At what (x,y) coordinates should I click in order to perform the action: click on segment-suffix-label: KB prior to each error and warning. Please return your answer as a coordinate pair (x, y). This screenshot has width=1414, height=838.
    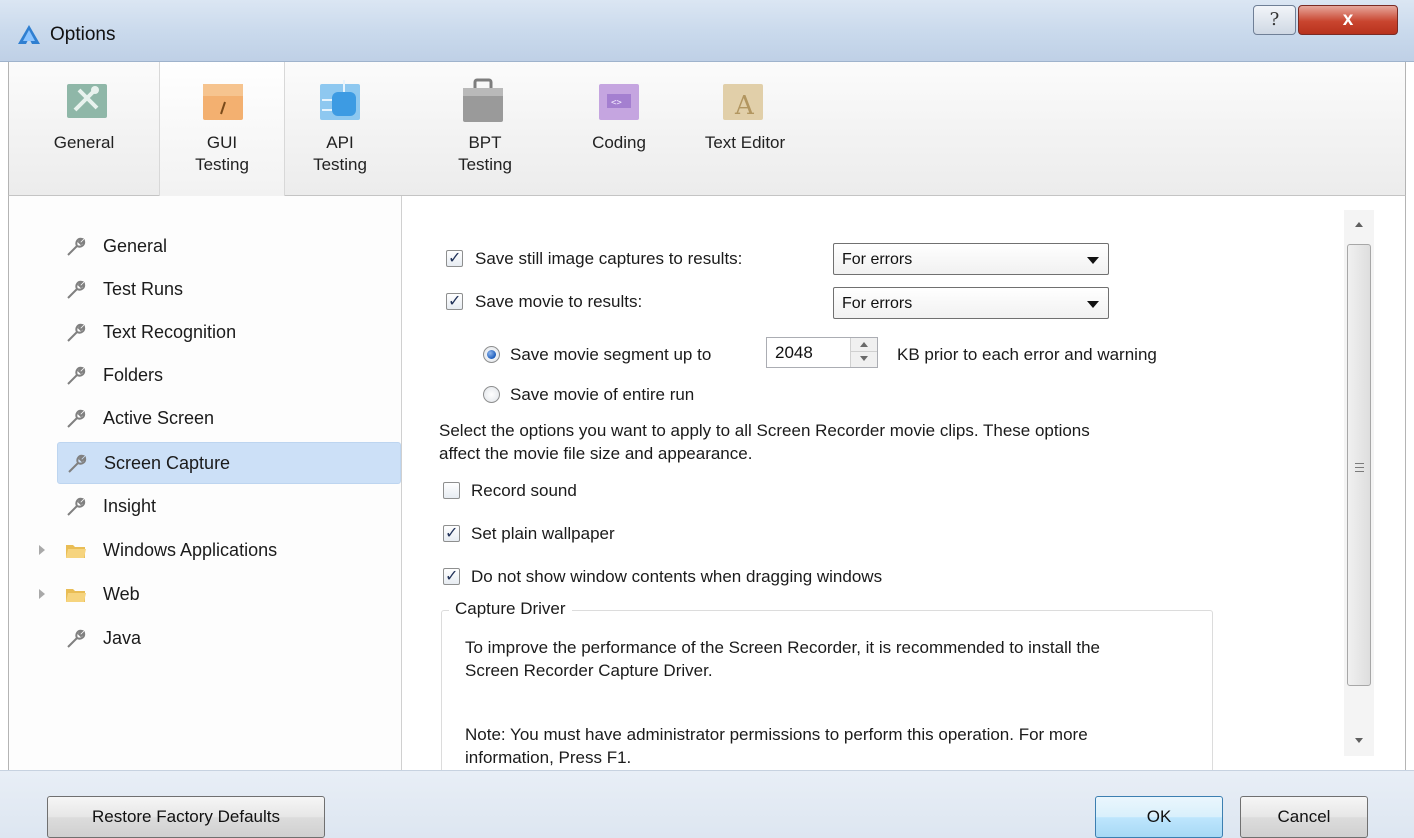
    Looking at the image, I should click on (1027, 354).